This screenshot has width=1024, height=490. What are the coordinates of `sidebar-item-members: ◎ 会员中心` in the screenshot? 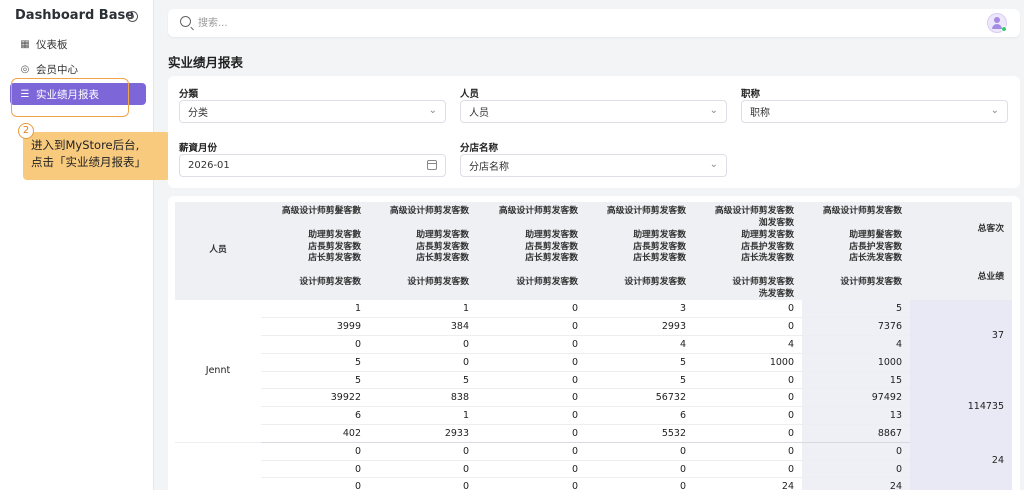 It's located at (78, 69).